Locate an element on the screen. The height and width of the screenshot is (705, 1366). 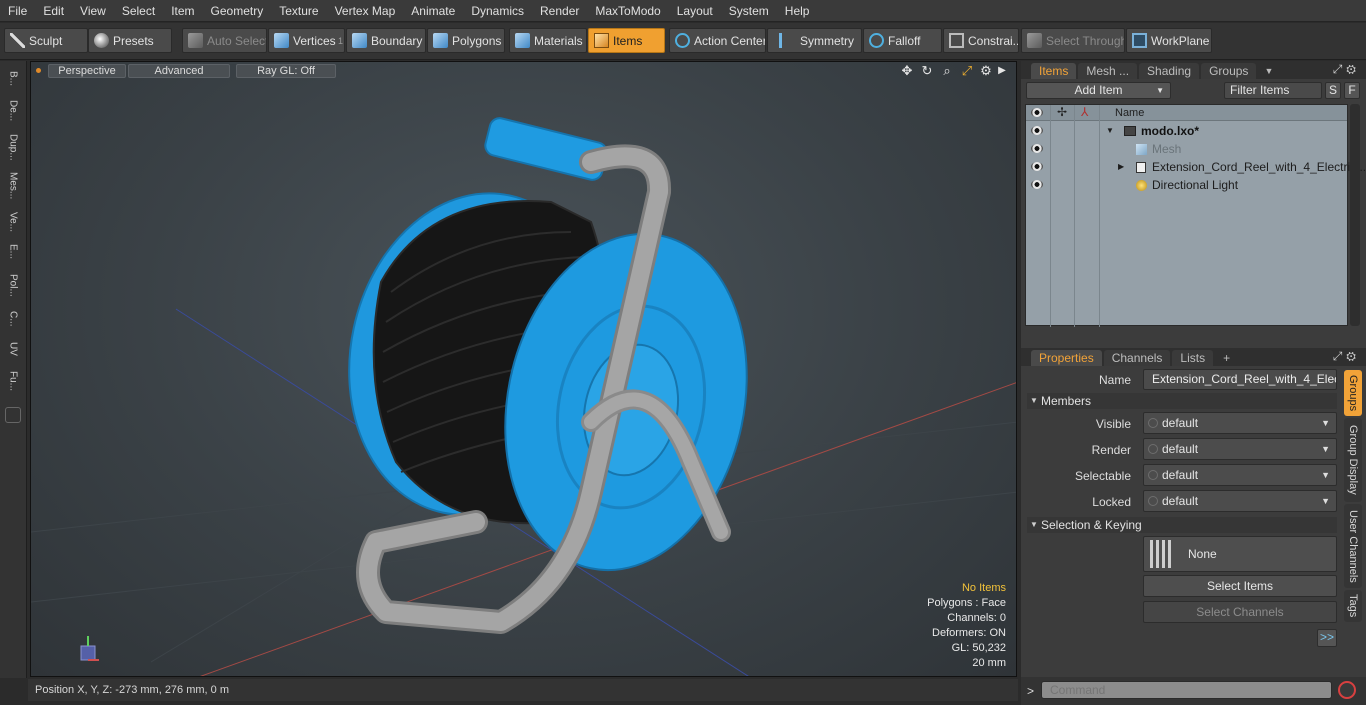
side-tab-groups: Groups is located at coordinates (1353, 393).